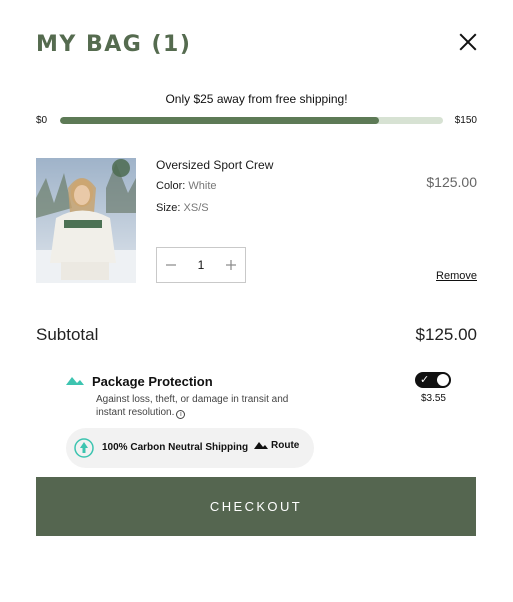 The width and height of the screenshot is (513, 602). What do you see at coordinates (425, 380) in the screenshot?
I see `check-icon: ✓` at bounding box center [425, 380].